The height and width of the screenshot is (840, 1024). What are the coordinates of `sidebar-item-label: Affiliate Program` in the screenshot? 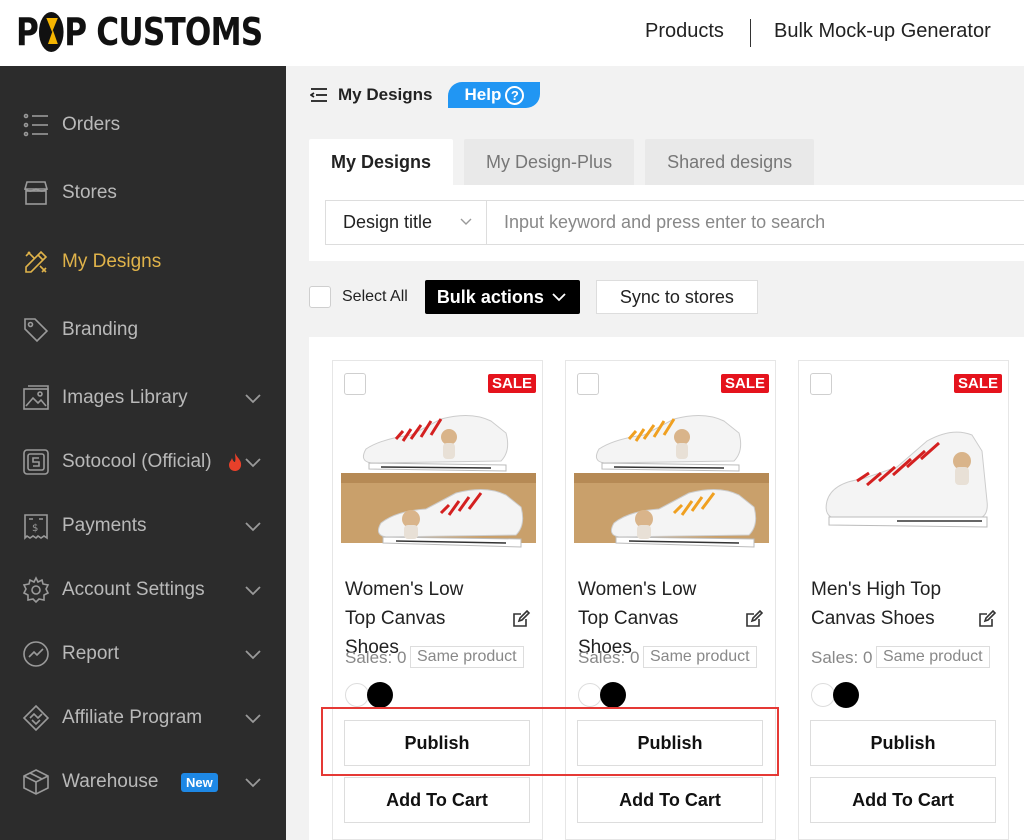 It's located at (132, 717).